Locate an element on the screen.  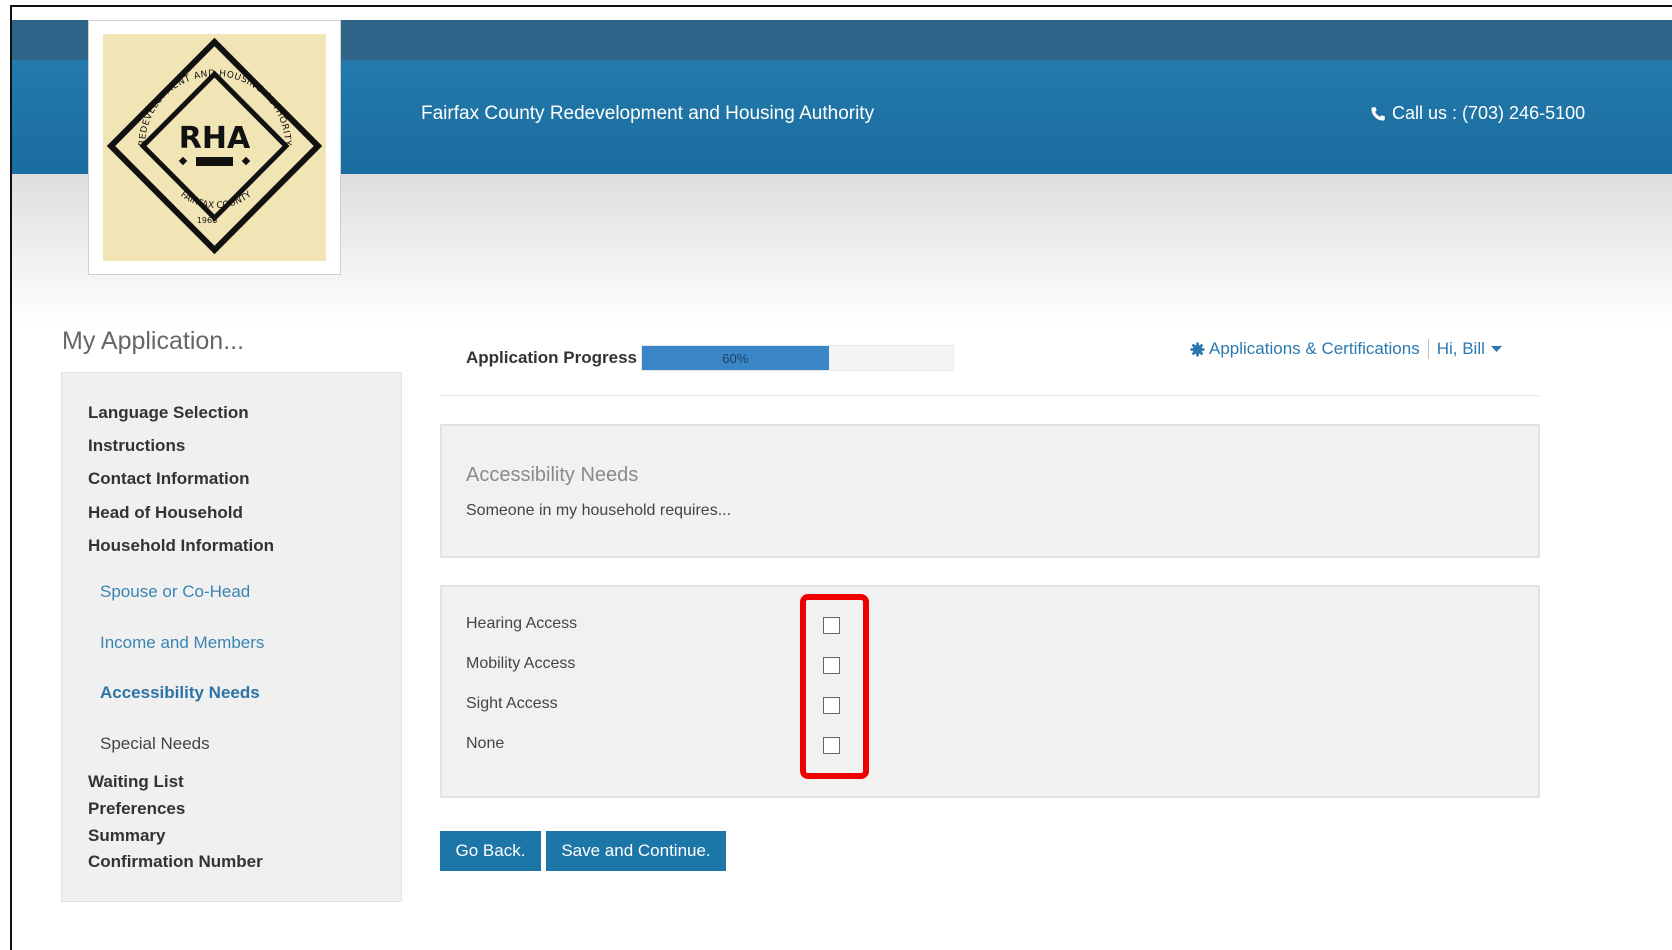
progress-label: Application Progress is located at coordinates (551, 357).